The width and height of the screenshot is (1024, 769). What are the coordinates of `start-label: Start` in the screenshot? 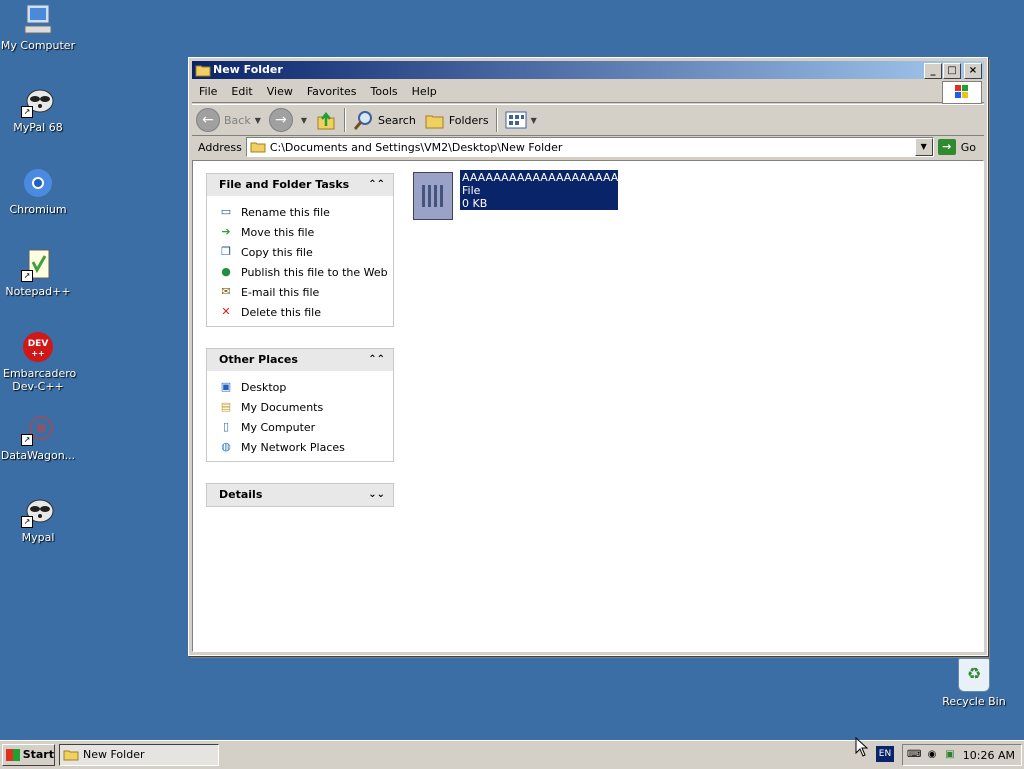 It's located at (38, 754).